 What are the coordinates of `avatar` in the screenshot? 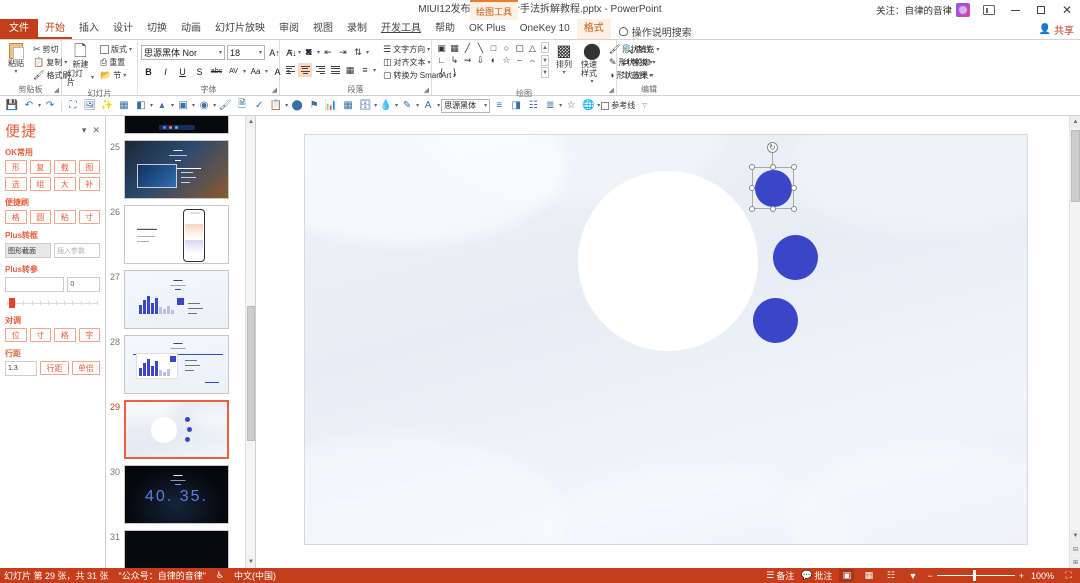 It's located at (963, 10).